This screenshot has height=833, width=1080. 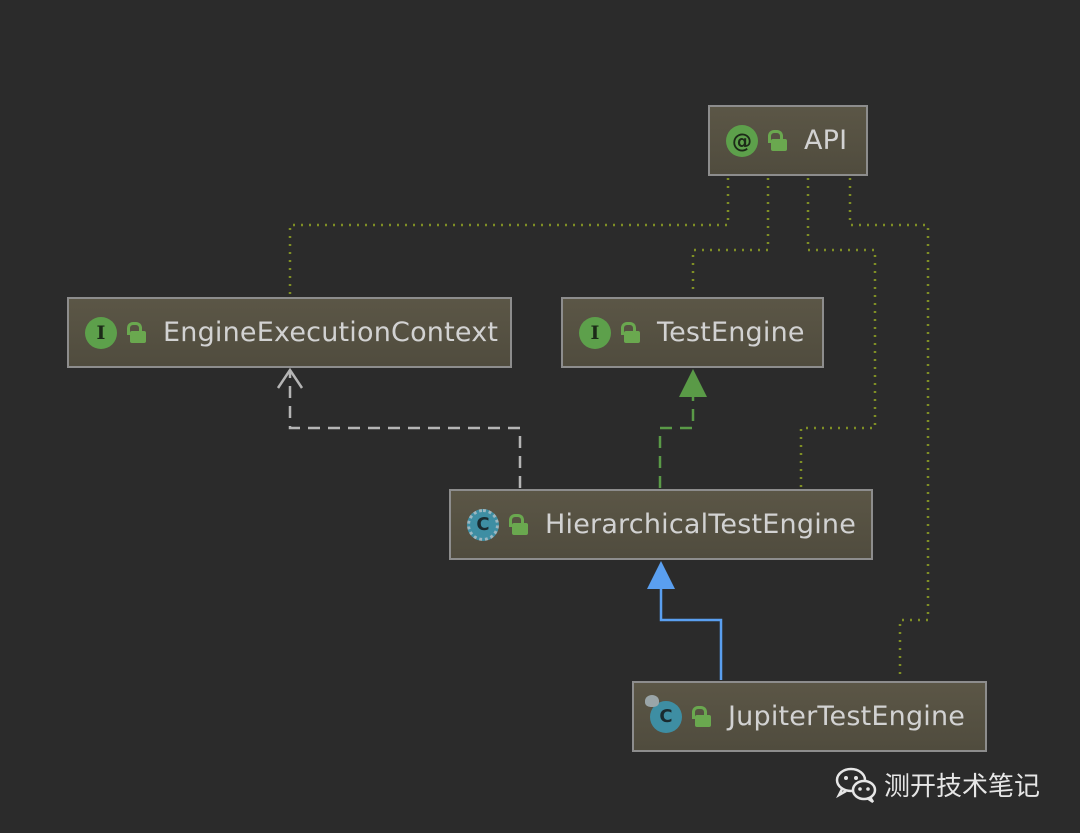 I want to click on dependency-edge, so click(x=399, y=427).